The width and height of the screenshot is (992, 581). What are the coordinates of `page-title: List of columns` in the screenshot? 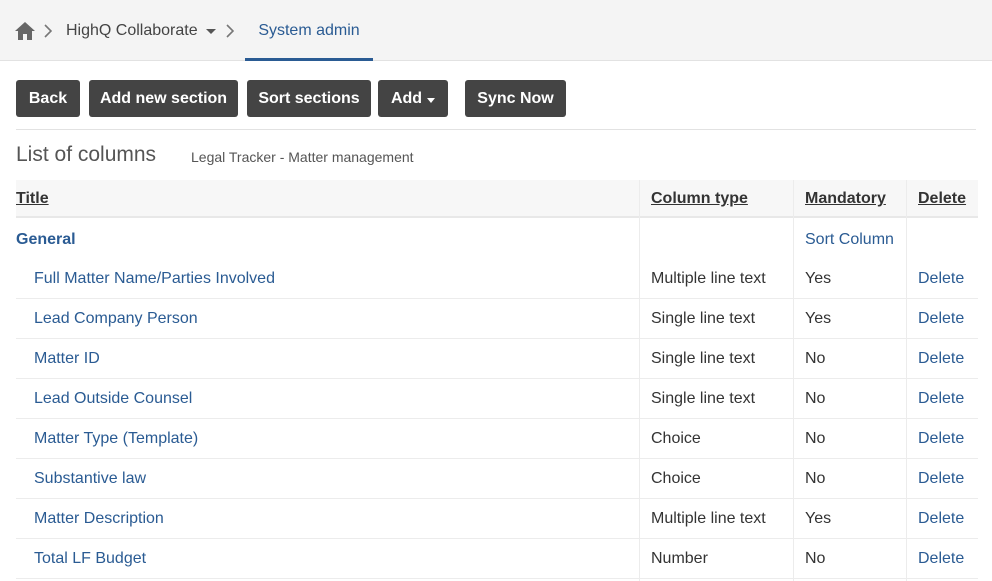 It's located at (86, 154).